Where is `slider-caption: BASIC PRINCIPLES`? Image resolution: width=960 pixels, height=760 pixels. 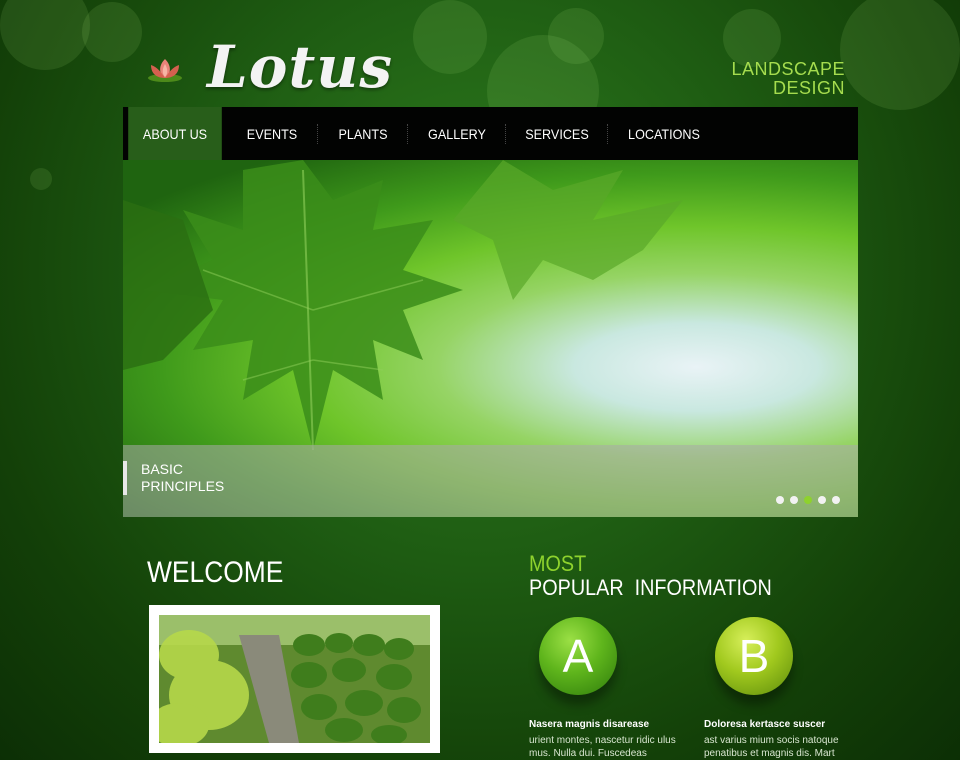
slider-caption: BASIC PRINCIPLES is located at coordinates (173, 478).